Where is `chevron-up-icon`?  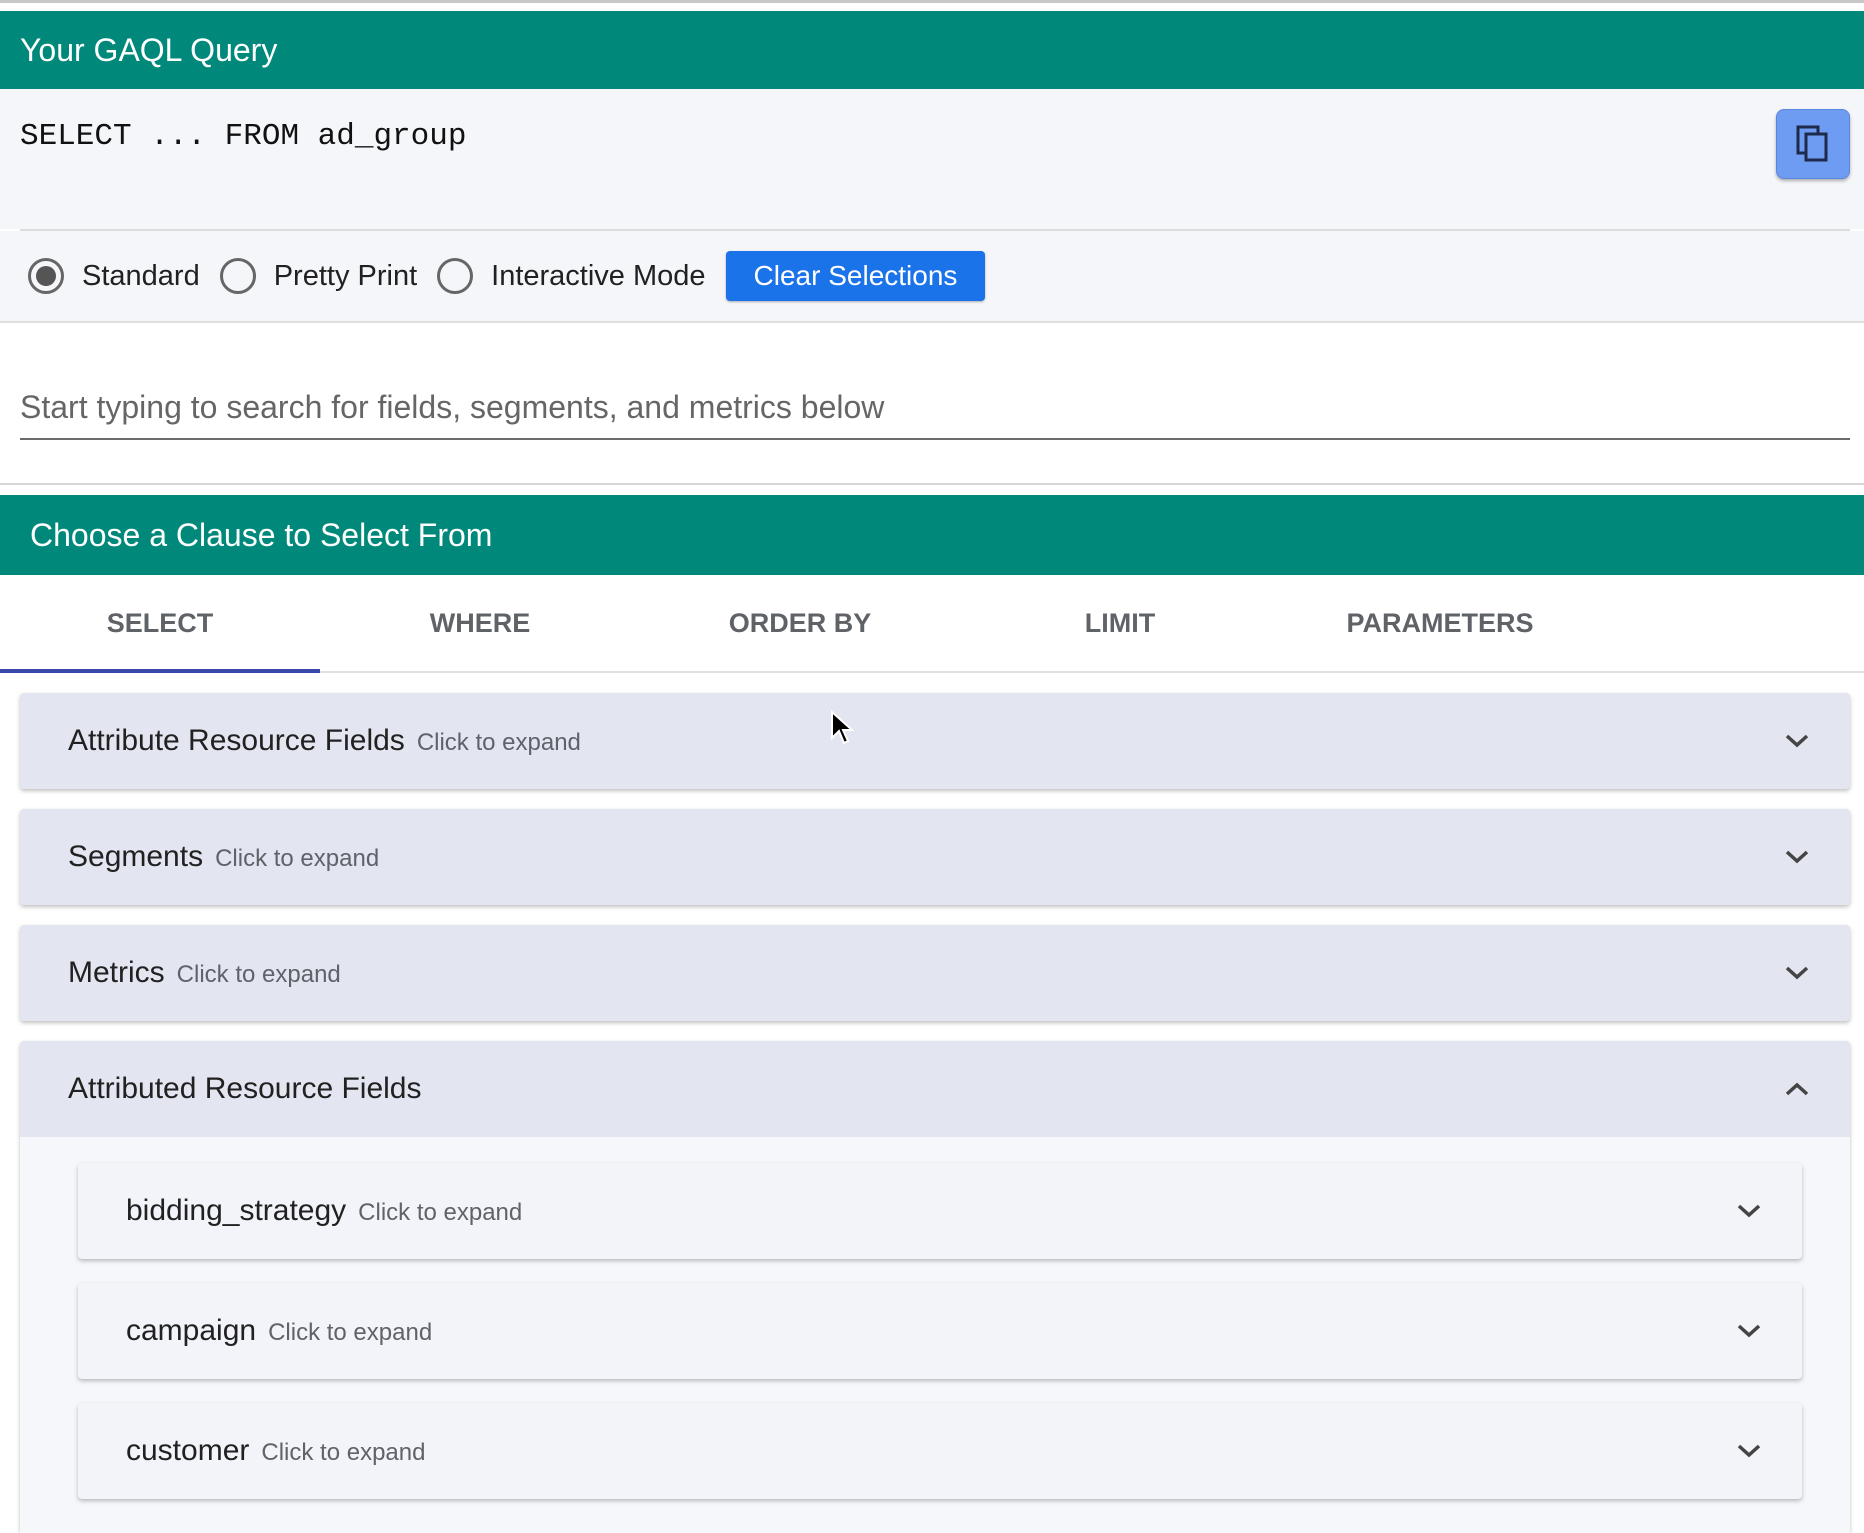
chevron-up-icon is located at coordinates (1797, 1089).